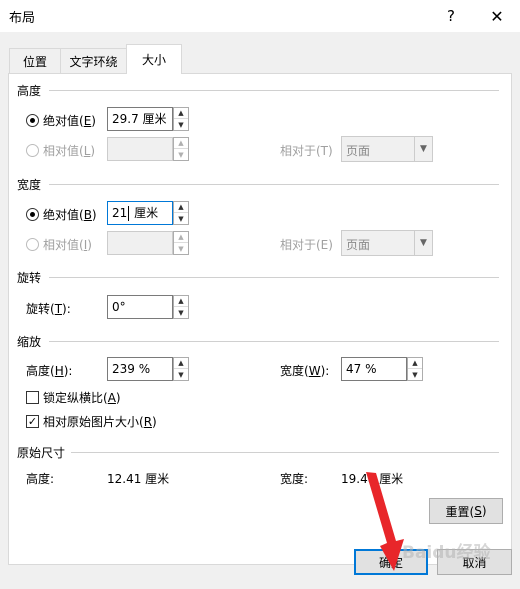 This screenshot has width=520, height=589. What do you see at coordinates (40, 479) in the screenshot?
I see `original-height-label: 高度:` at bounding box center [40, 479].